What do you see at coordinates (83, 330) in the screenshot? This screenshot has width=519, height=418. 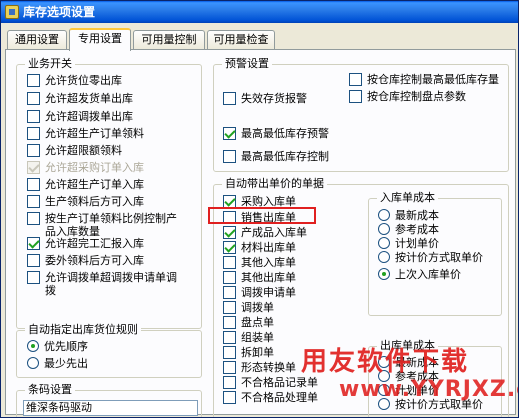 I see `group-title: 自动指定出库货位规则` at bounding box center [83, 330].